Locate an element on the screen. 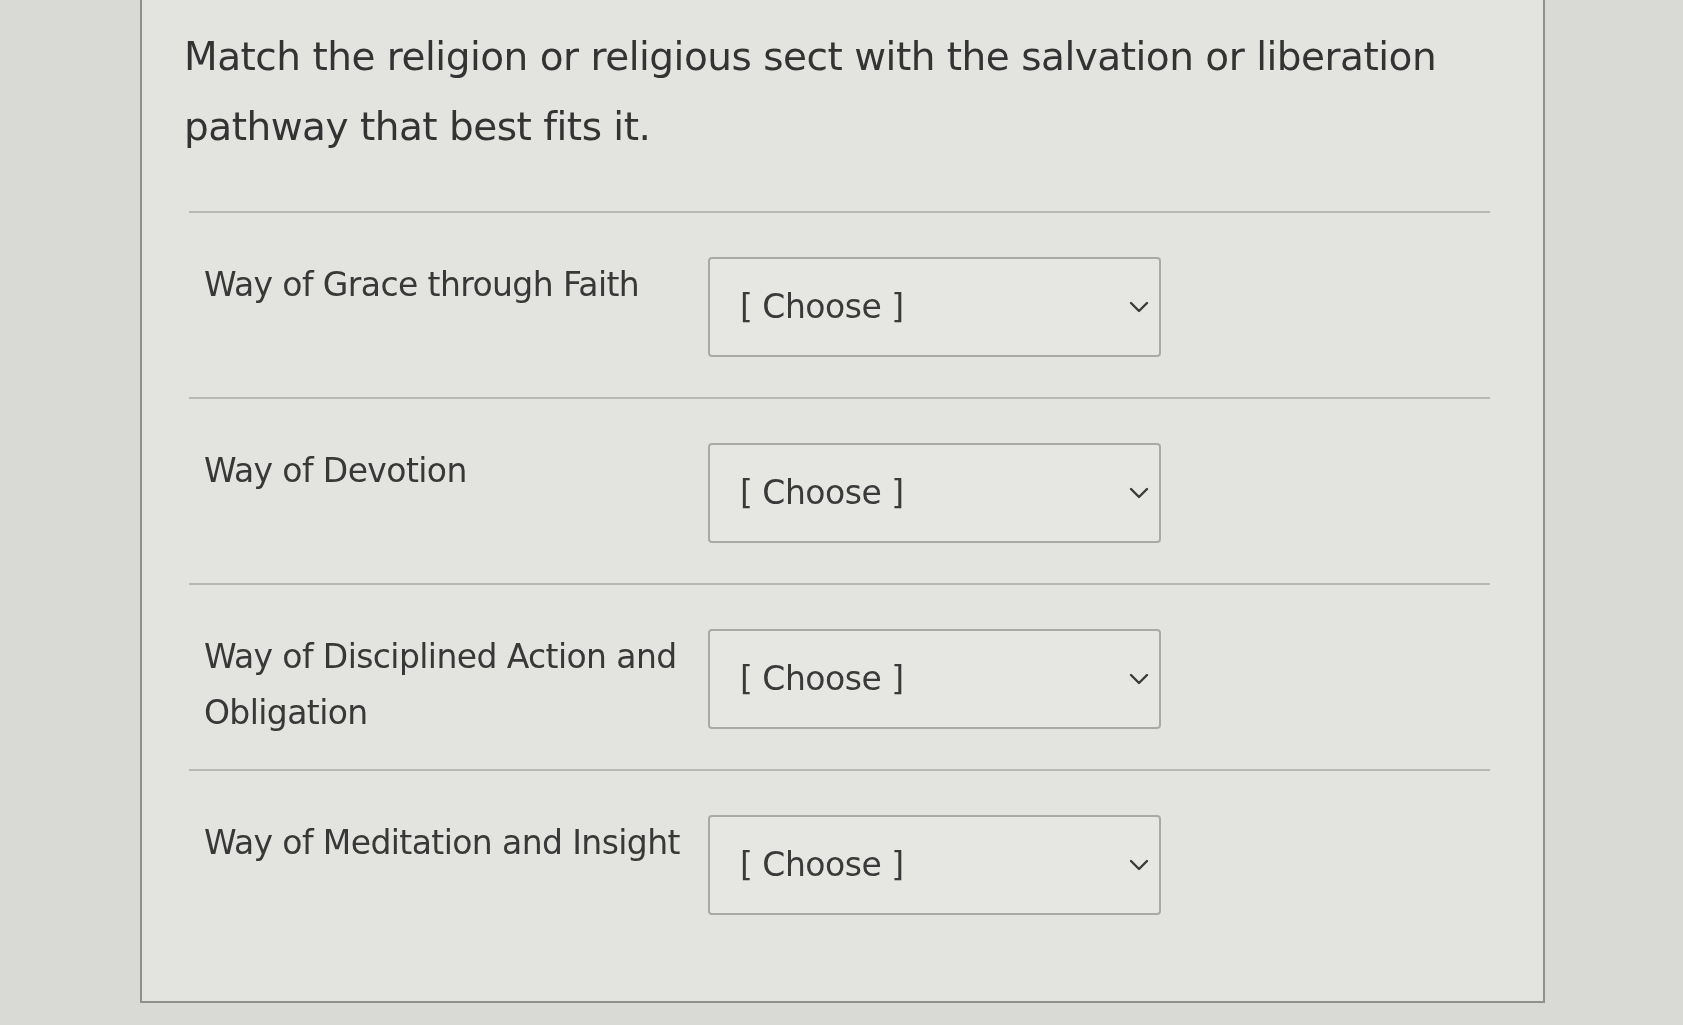 The height and width of the screenshot is (1025, 1683). pathway-label: Way of Disciplined Action and Obligation is located at coordinates (441, 685).